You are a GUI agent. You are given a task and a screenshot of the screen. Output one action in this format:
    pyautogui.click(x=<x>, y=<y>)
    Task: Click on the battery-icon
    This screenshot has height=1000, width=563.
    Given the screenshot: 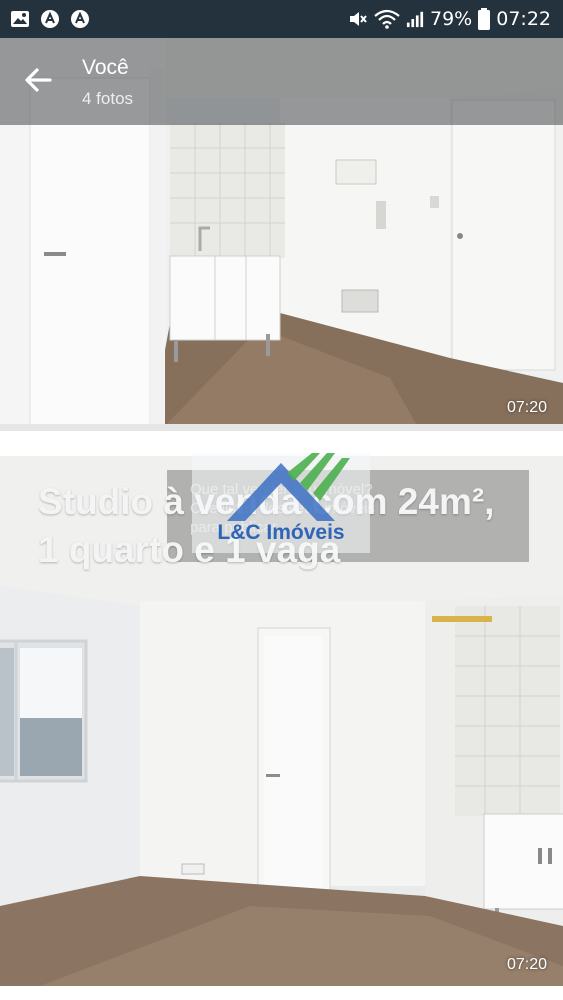 What is the action you would take?
    pyautogui.click(x=484, y=19)
    